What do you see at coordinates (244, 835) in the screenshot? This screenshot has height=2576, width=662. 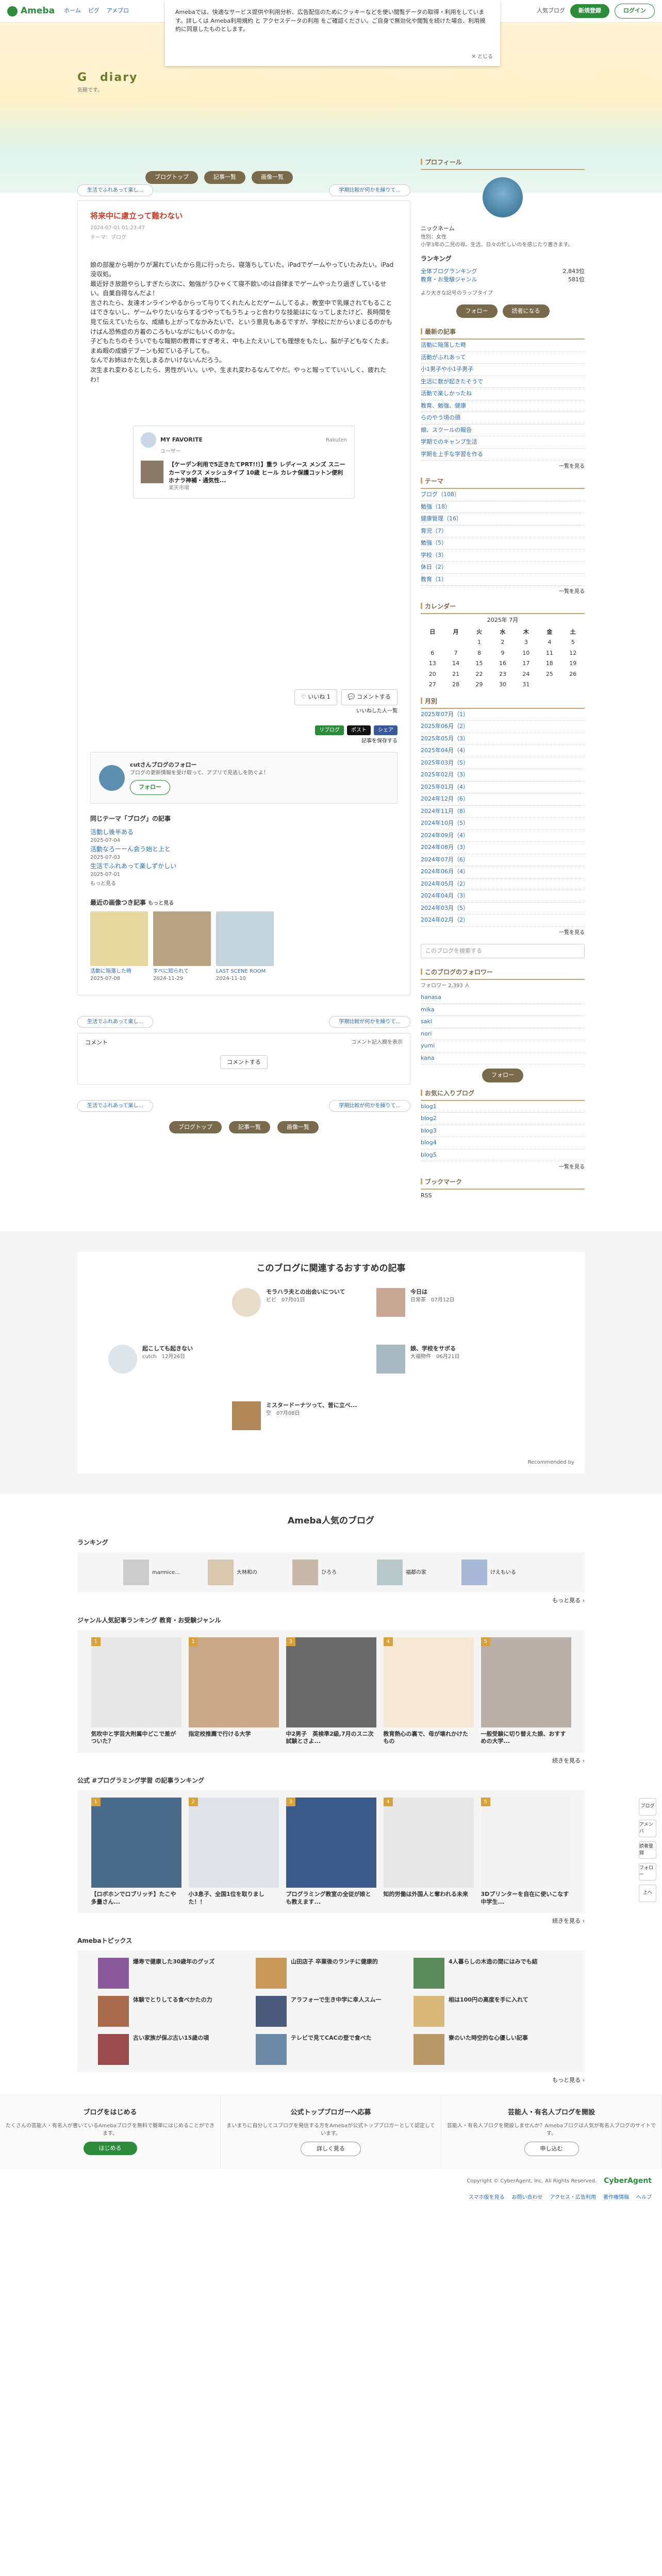 I see `list-item: 活動し後半ある 2025-07-04` at bounding box center [244, 835].